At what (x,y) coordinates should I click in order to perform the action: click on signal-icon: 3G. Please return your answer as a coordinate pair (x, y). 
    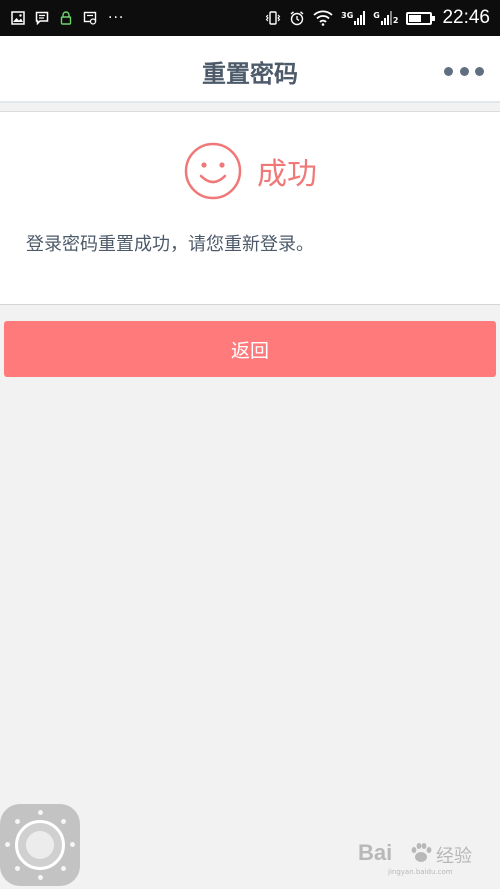
    Looking at the image, I should click on (353, 18).